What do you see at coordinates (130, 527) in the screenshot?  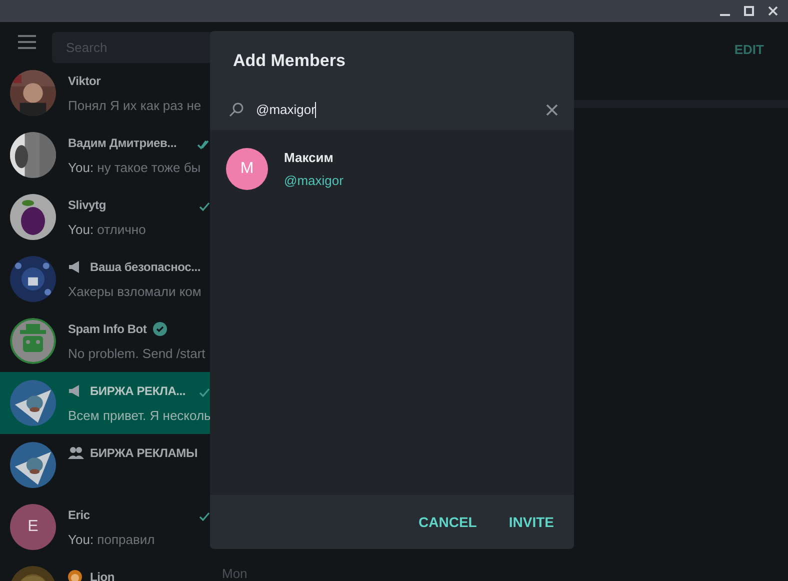 I see `chat-row: E Eric You: поправил` at bounding box center [130, 527].